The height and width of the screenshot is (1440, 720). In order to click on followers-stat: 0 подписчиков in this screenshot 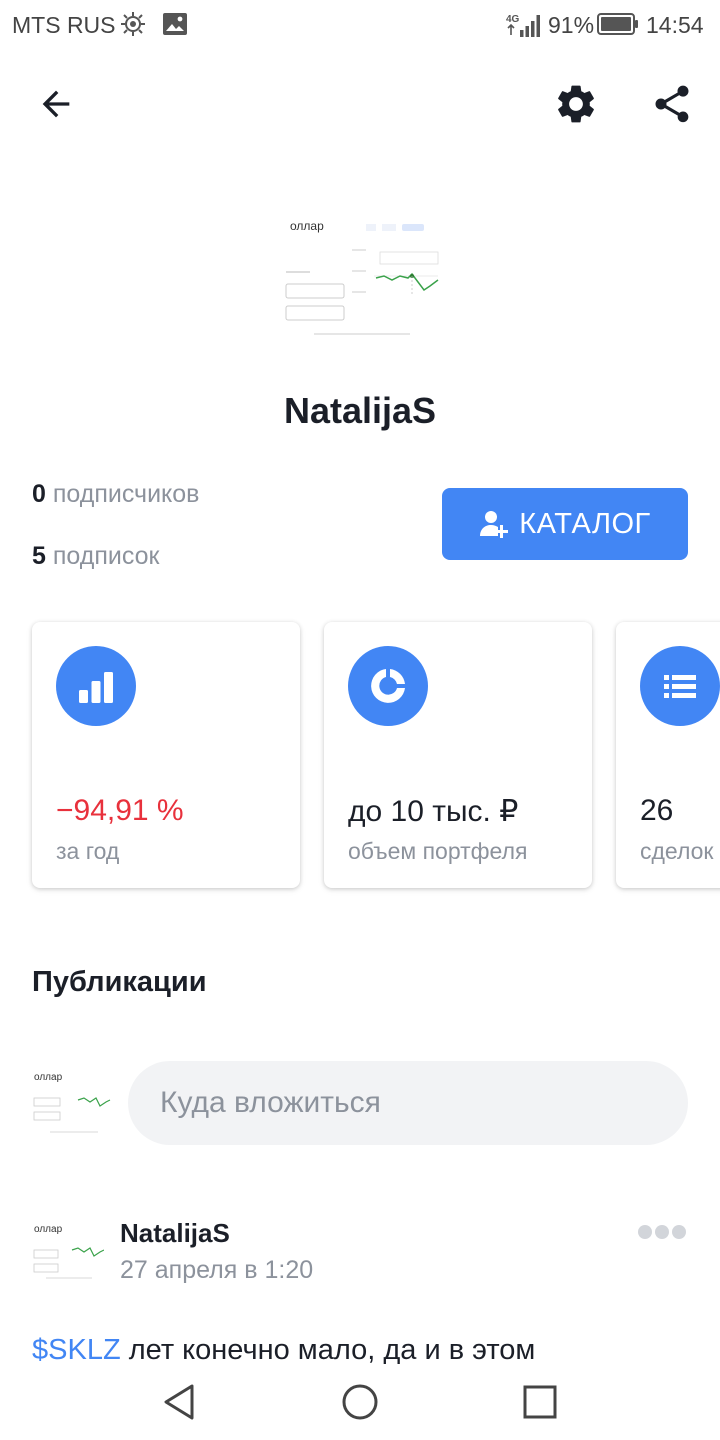, I will do `click(115, 494)`.